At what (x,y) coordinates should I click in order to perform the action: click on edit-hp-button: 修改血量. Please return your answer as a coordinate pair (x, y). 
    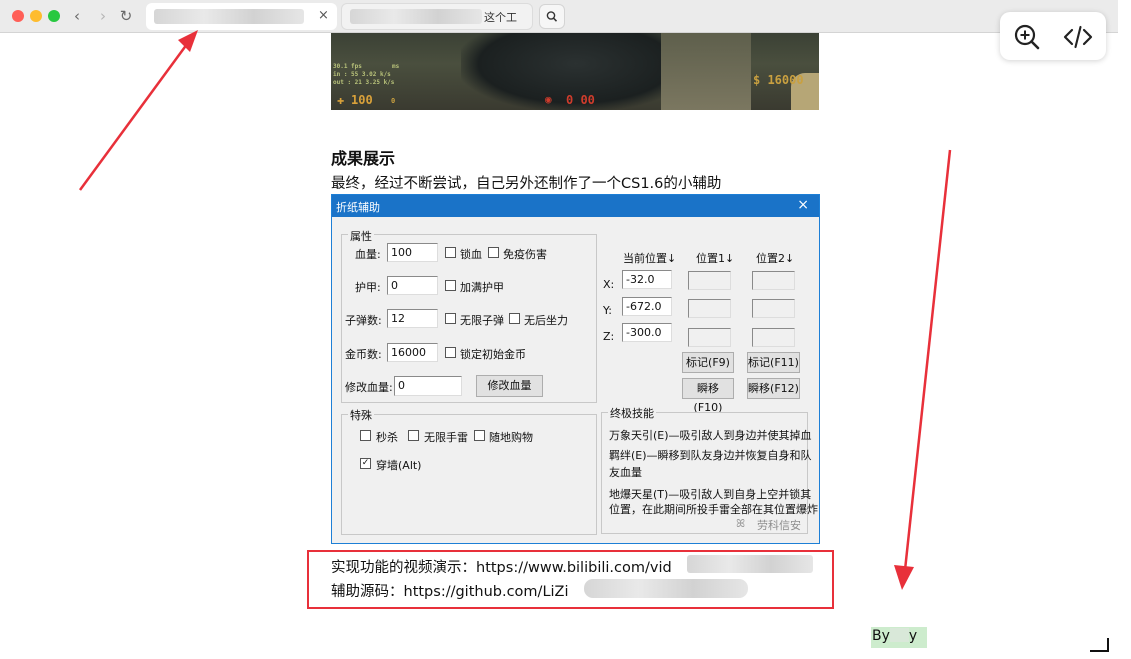
    Looking at the image, I should click on (509, 386).